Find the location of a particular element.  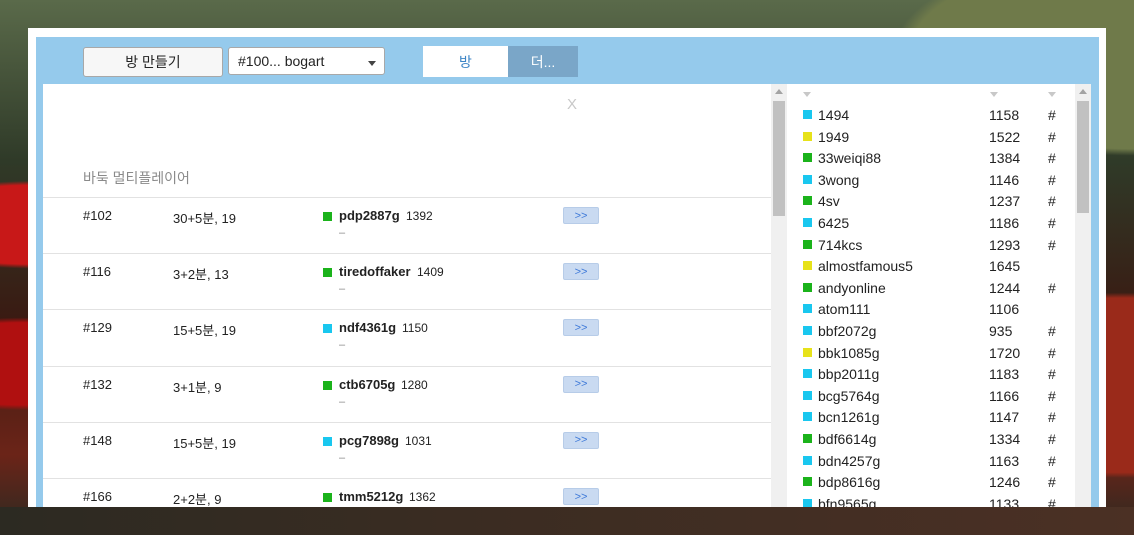

player-name: andyonline is located at coordinates (852, 288).